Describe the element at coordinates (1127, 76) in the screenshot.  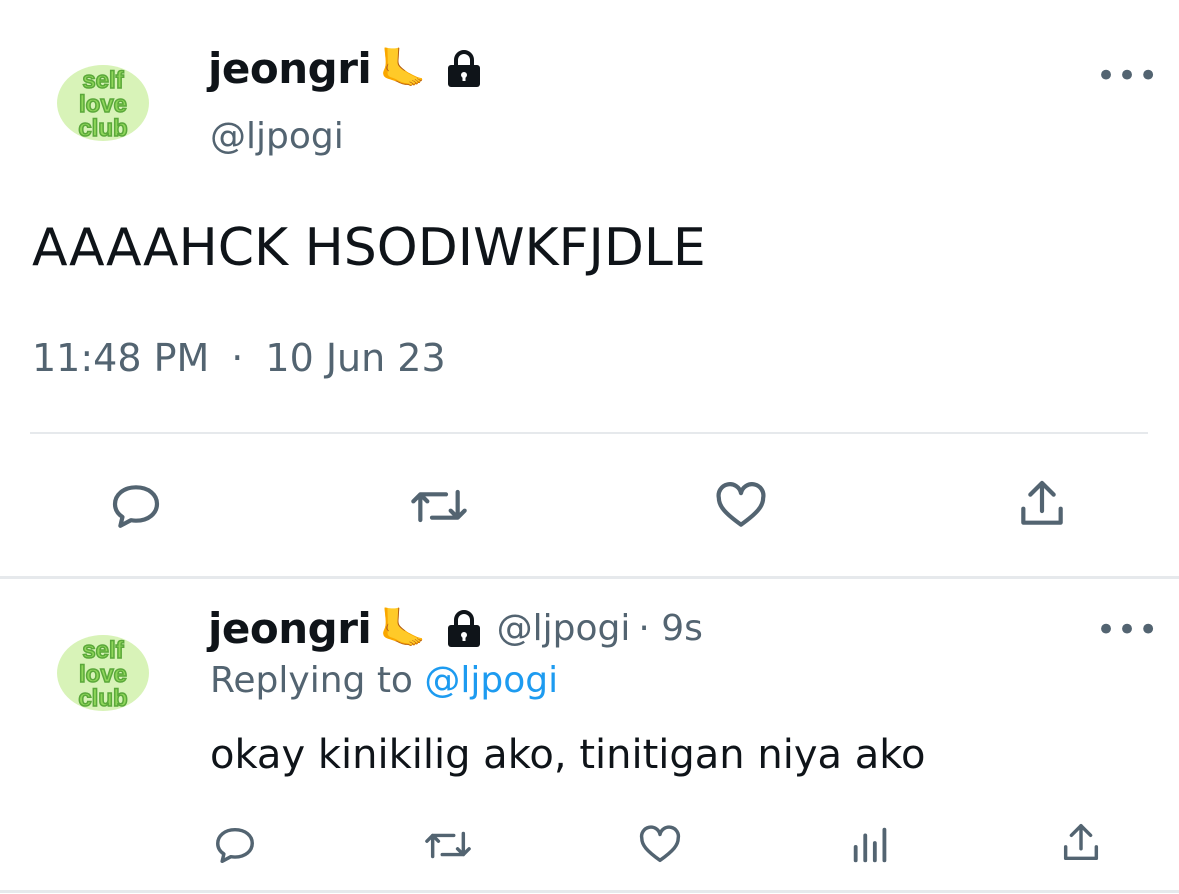
I see `more-options-icon: •••` at that location.